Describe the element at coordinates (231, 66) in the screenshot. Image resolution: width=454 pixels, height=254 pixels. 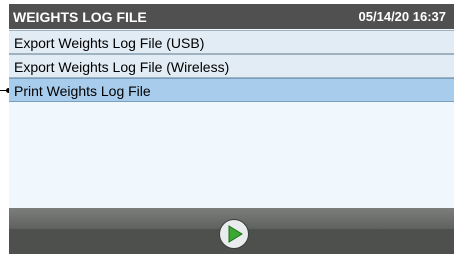
I see `menu-item-export-wireless: Export Weights Log File (Wireless)` at that location.